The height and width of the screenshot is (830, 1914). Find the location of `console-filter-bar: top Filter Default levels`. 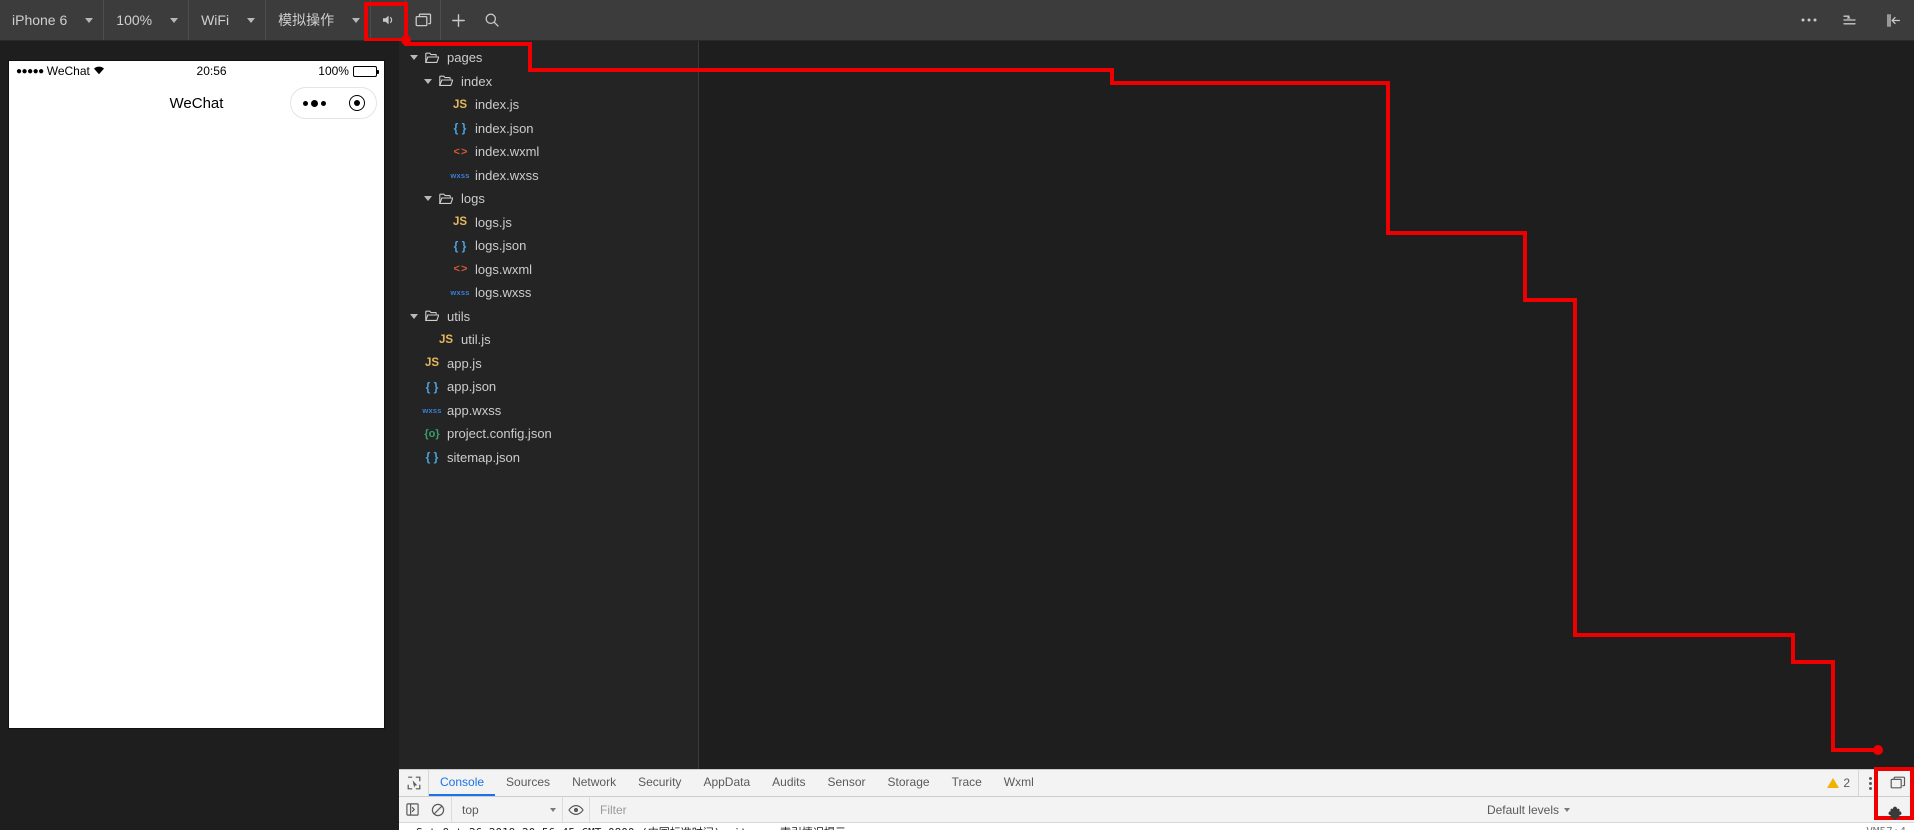

console-filter-bar: top Filter Default levels is located at coordinates (1156, 810).